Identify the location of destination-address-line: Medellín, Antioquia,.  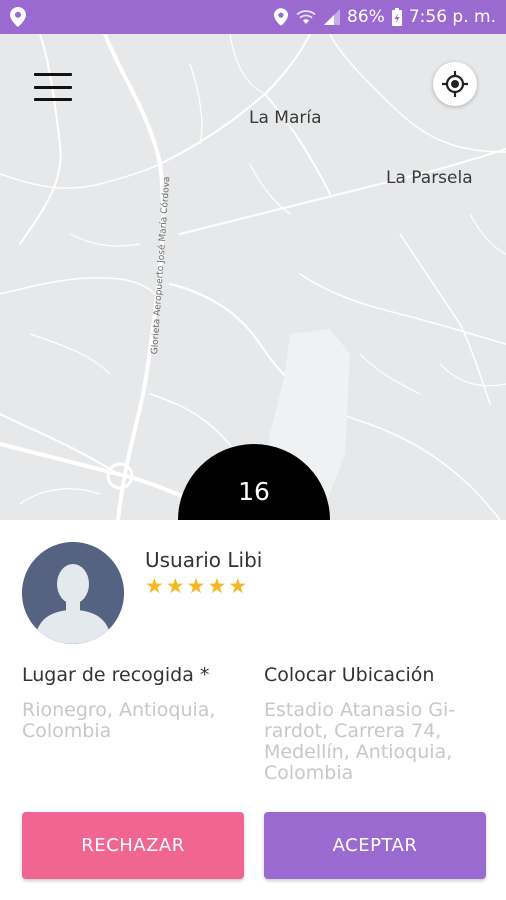
(358, 752).